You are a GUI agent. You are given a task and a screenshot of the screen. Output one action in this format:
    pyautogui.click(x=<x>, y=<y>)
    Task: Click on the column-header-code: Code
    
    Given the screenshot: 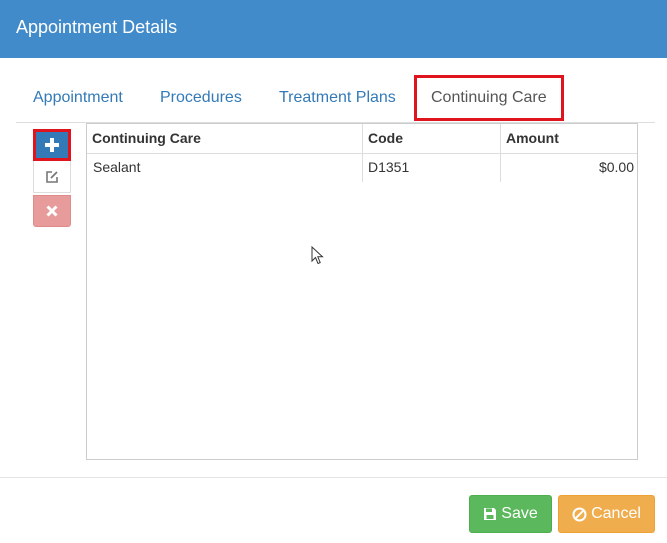 What is the action you would take?
    pyautogui.click(x=431, y=138)
    